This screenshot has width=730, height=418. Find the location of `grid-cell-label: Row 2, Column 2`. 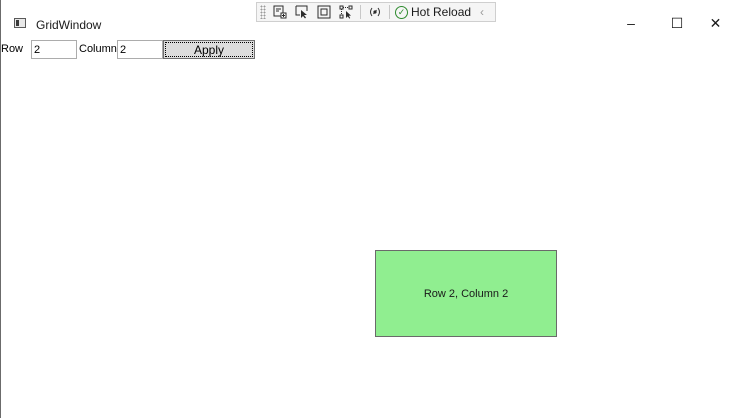

grid-cell-label: Row 2, Column 2 is located at coordinates (466, 293).